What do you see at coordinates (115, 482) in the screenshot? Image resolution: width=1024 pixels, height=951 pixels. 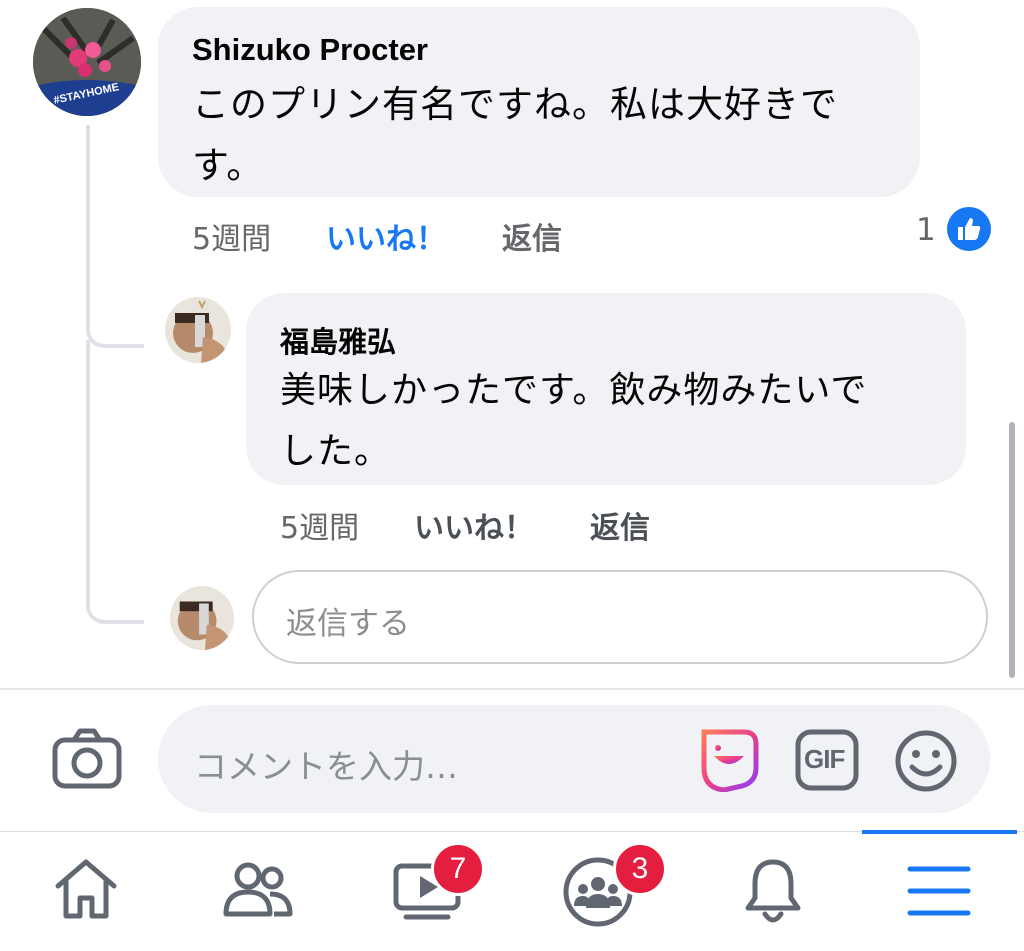 I see `thread-connector-input` at bounding box center [115, 482].